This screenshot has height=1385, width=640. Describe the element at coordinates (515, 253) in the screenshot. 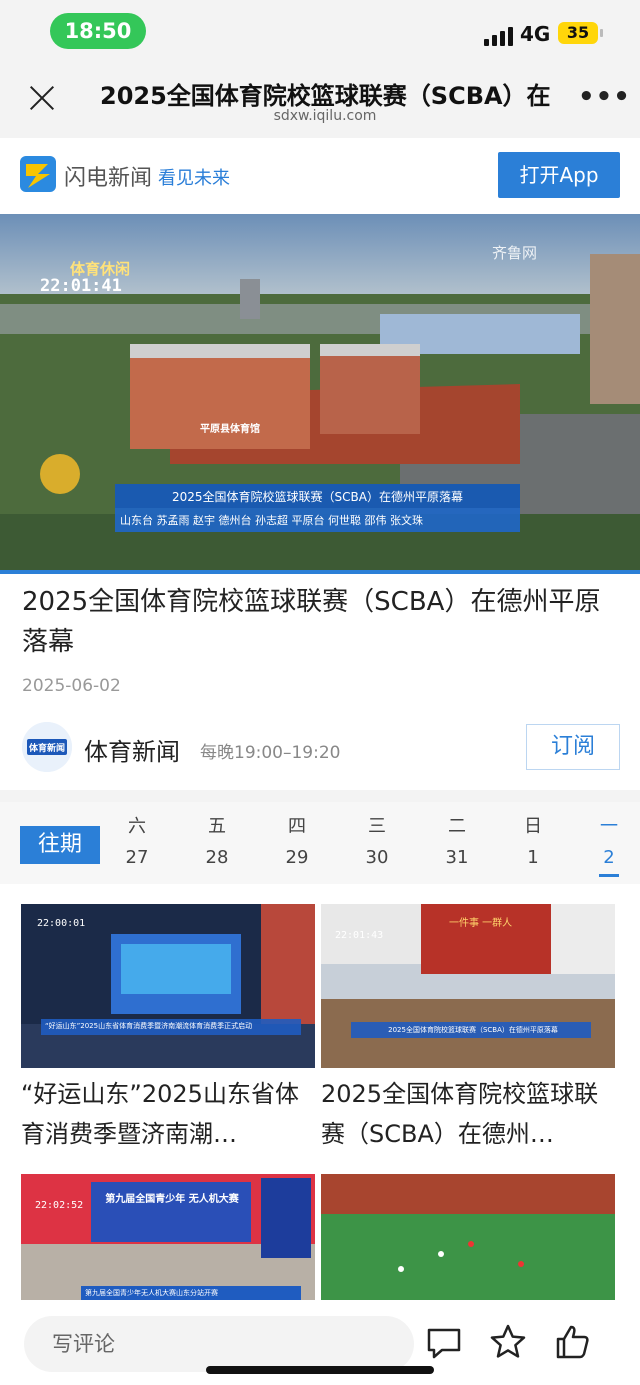

I see `video-watermark: 齐鲁网` at that location.